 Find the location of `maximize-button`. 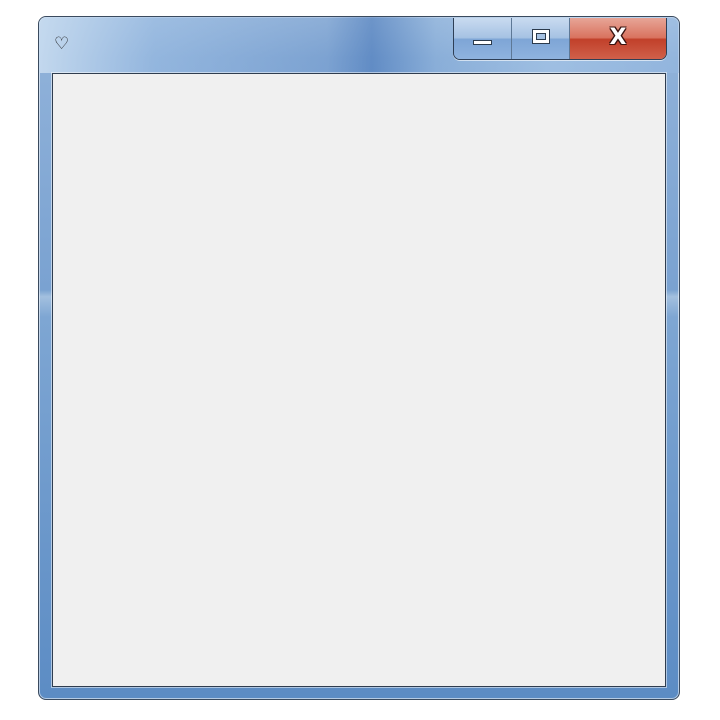

maximize-button is located at coordinates (541, 38).